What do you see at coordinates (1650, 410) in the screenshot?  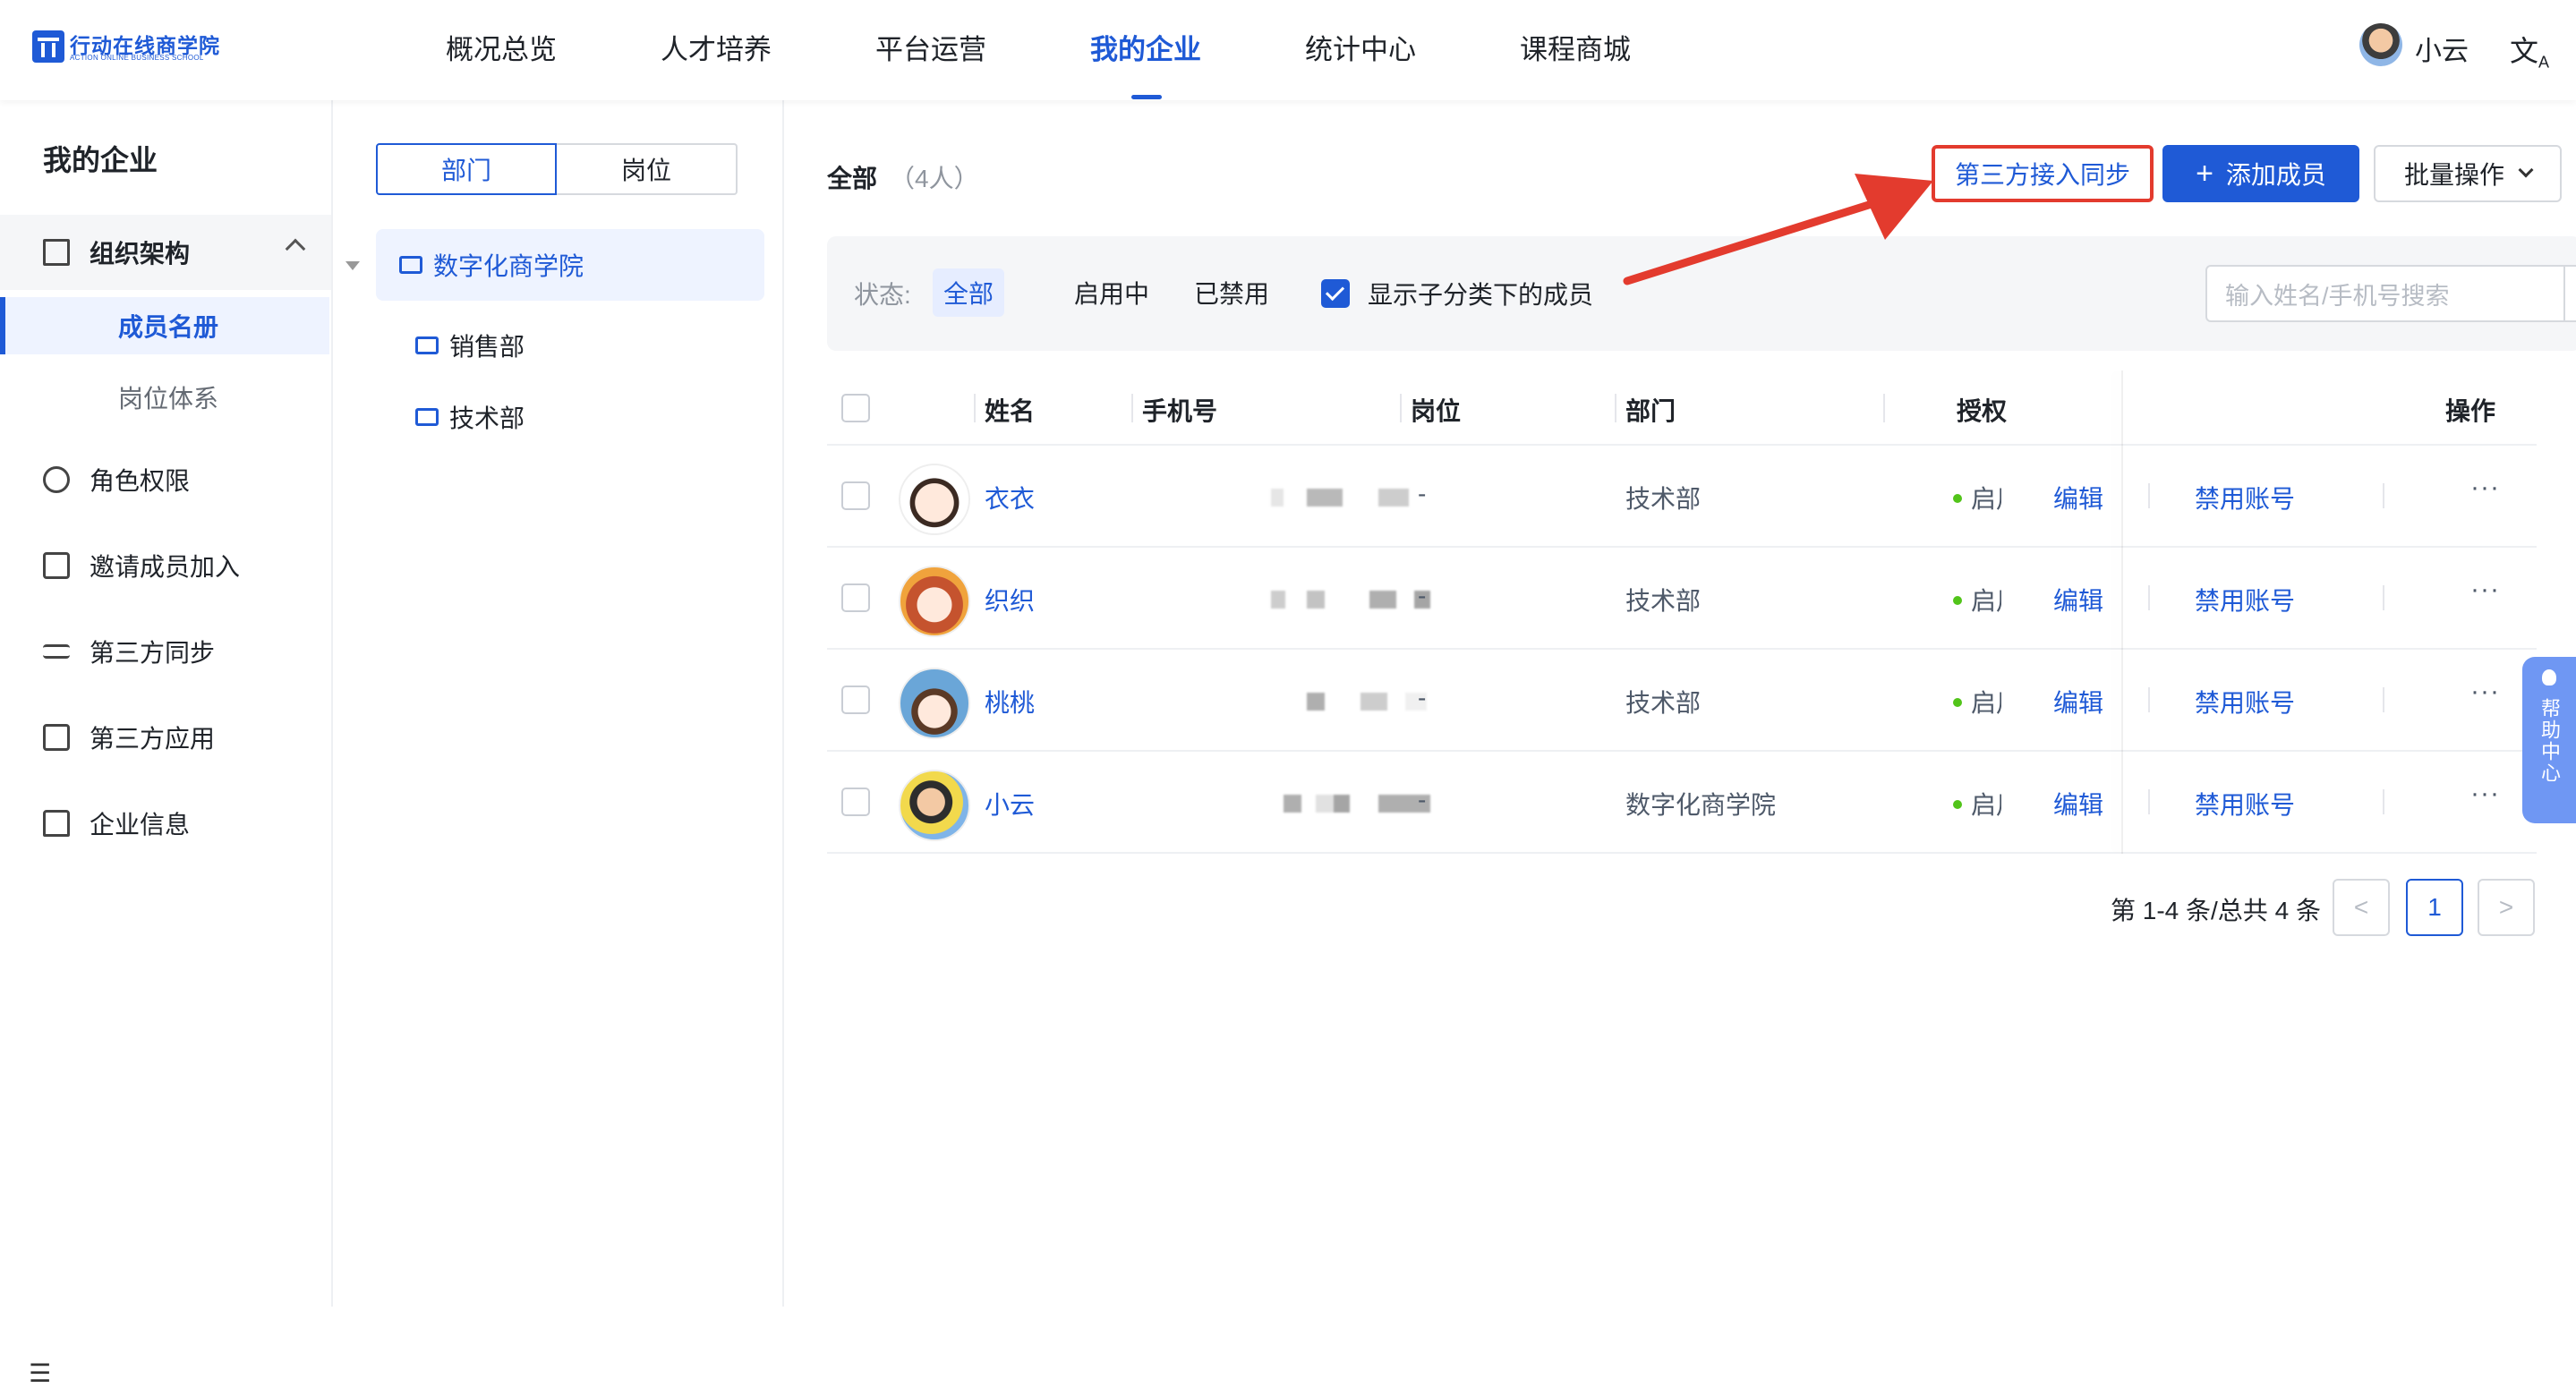 I see `column-header-department: 部门` at bounding box center [1650, 410].